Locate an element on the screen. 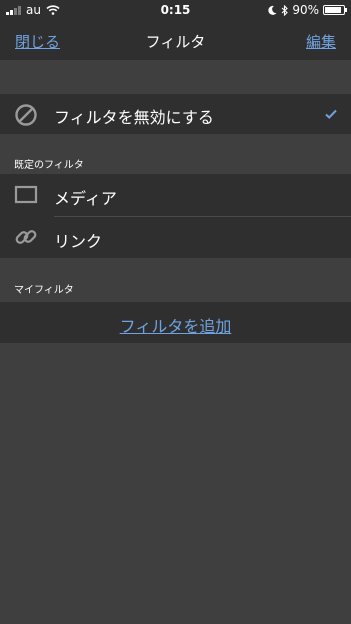 The width and height of the screenshot is (351, 624). moon-icon is located at coordinates (272, 10).